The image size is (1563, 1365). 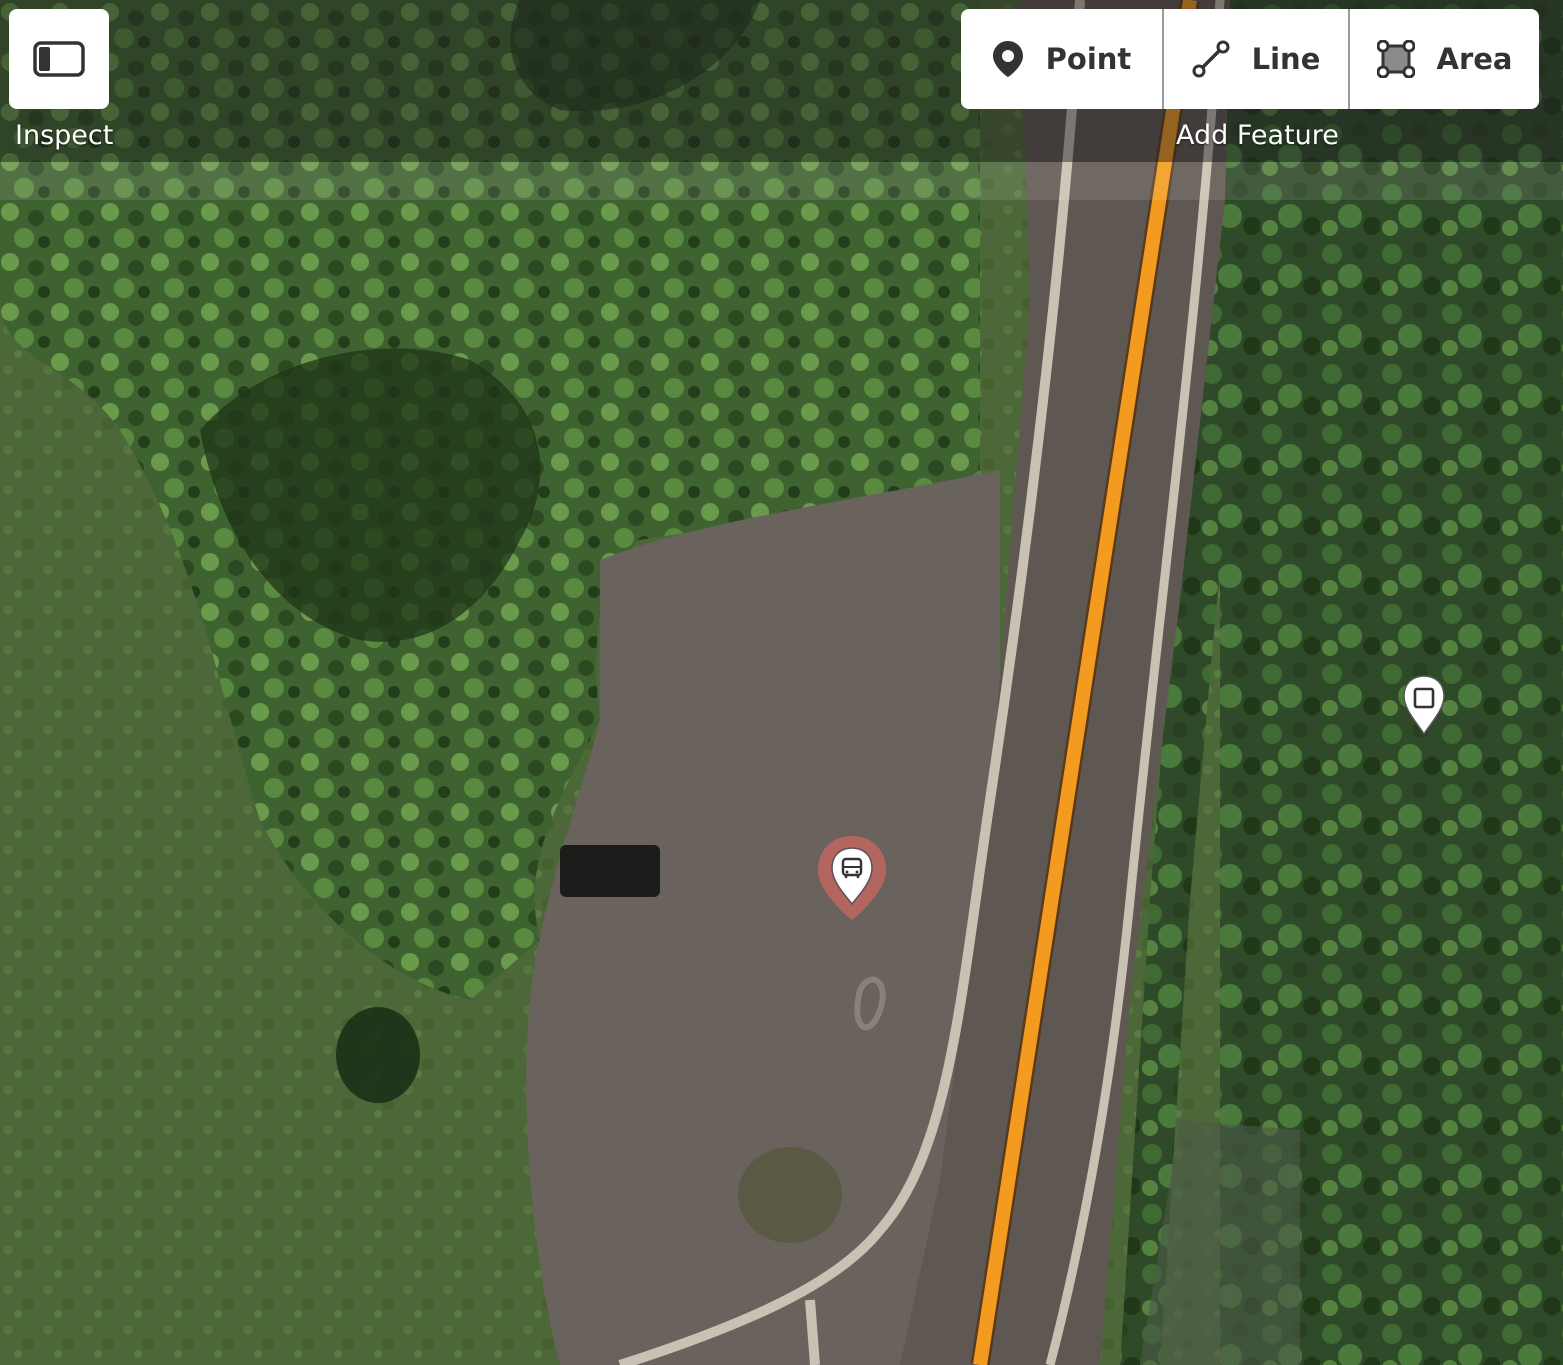 I want to click on add-feature-label: Add Feature, so click(x=1257, y=135).